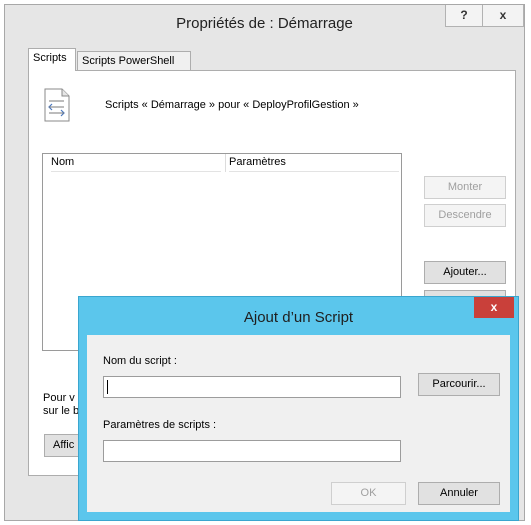  Describe the element at coordinates (52, 59) in the screenshot. I see `tab-scripts: Scripts` at that location.